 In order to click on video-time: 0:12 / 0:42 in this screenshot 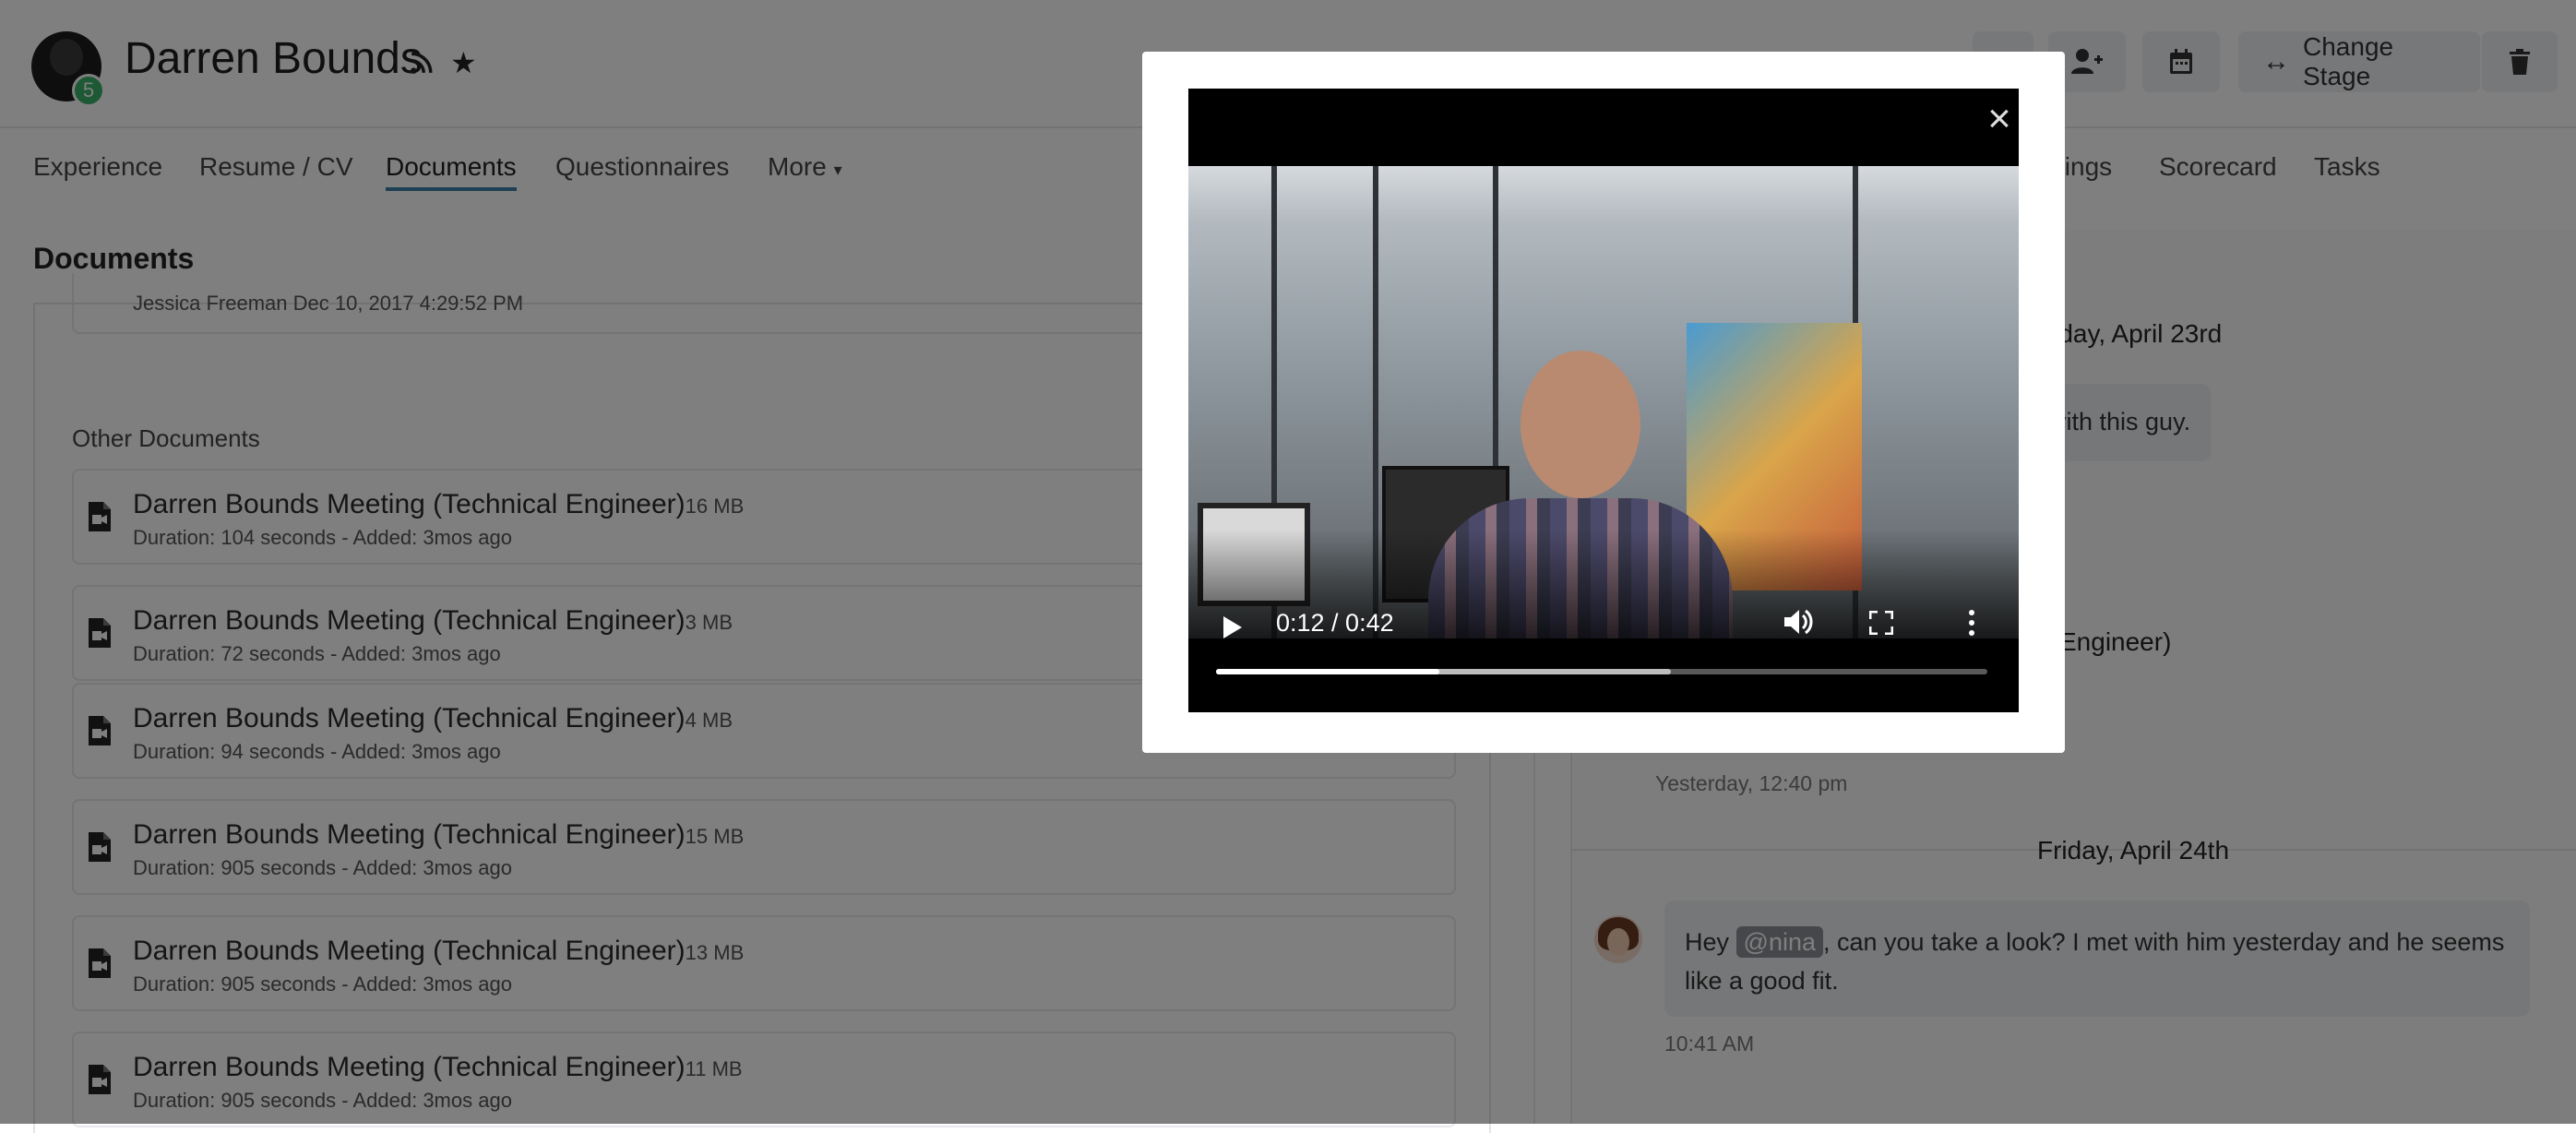, I will do `click(1335, 623)`.